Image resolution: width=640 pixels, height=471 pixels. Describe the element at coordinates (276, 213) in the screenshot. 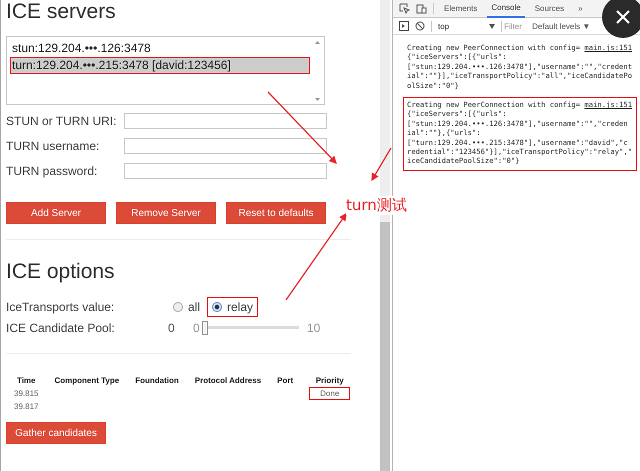

I see `action-button: Reset to defaults` at that location.